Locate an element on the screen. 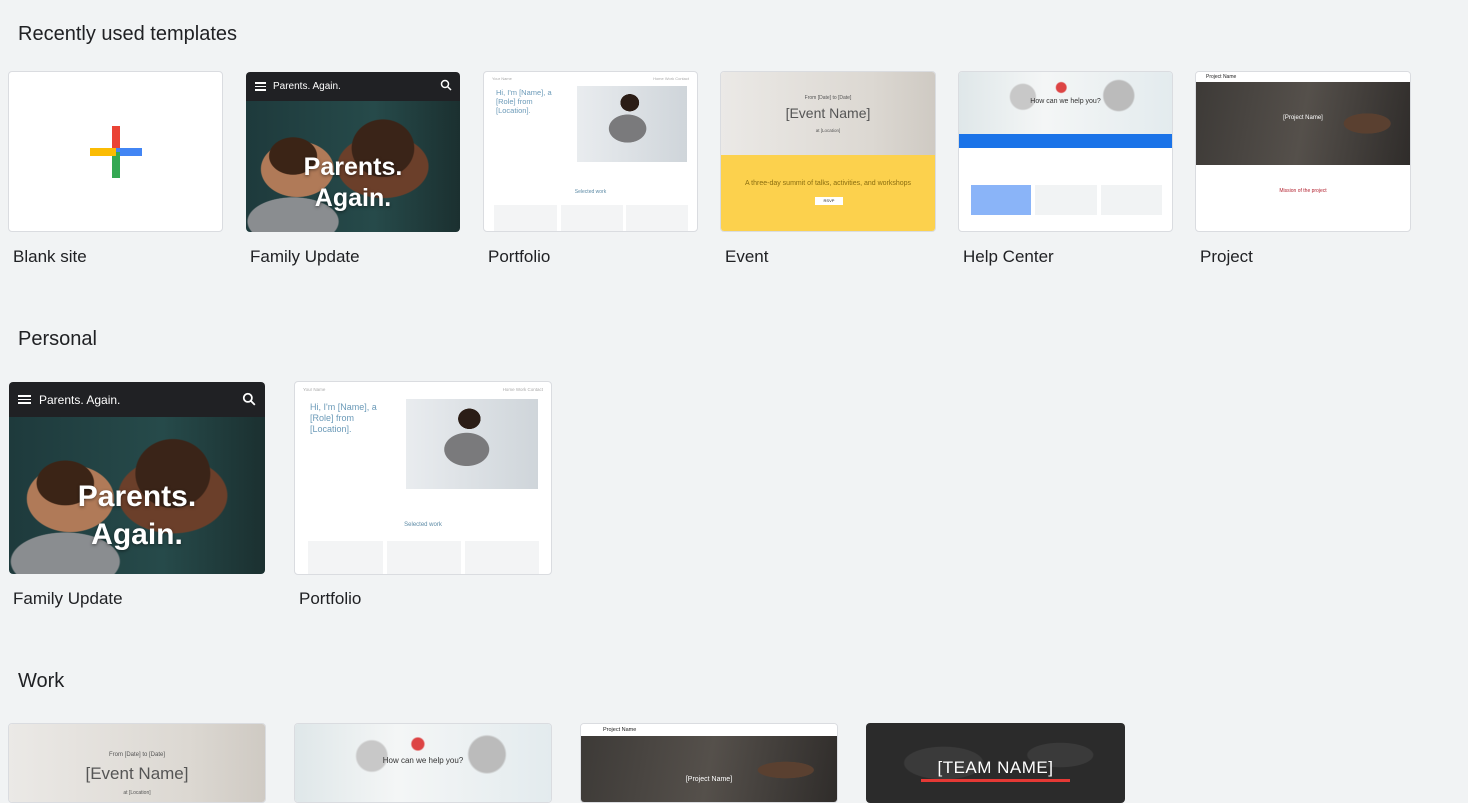 The image size is (1468, 803). project-mission: Mission of the project is located at coordinates (1303, 191).